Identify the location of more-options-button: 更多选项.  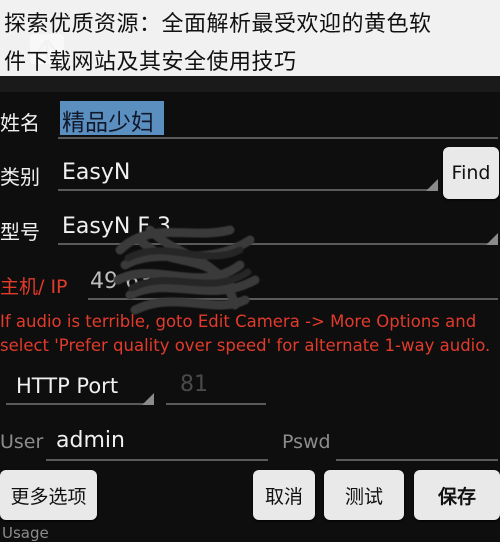
(48, 495).